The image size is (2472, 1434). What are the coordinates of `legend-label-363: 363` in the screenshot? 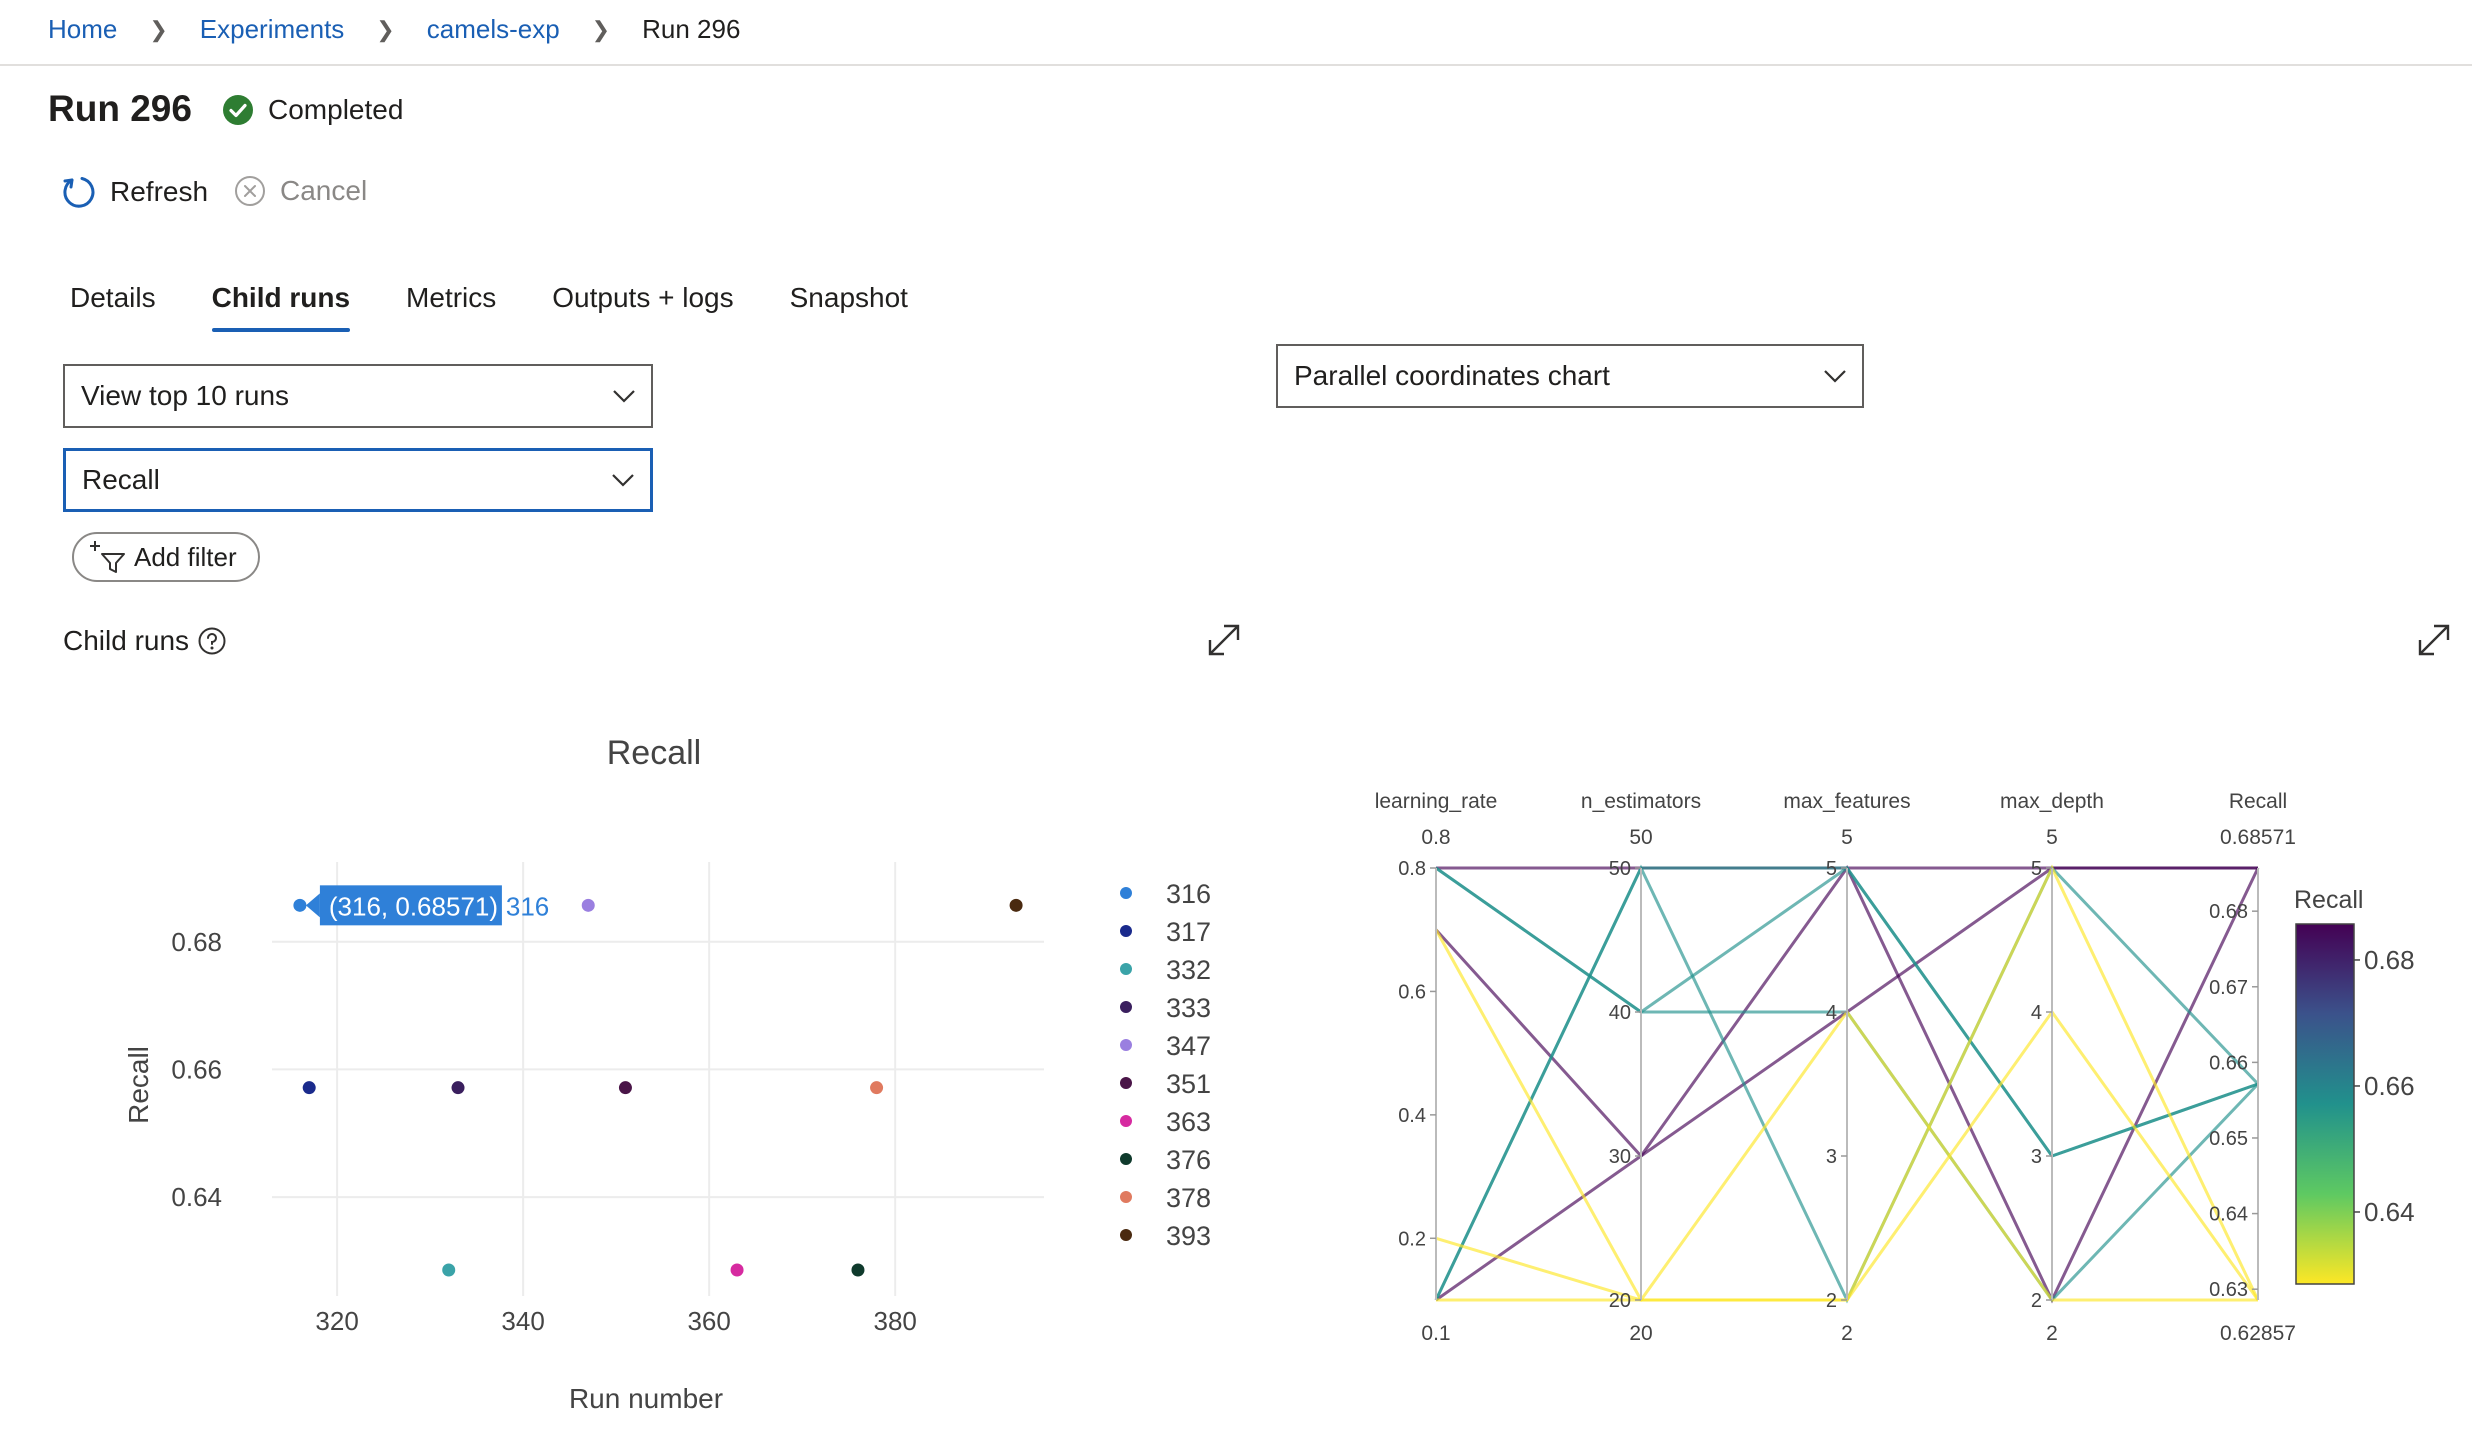 It's located at (1188, 1122).